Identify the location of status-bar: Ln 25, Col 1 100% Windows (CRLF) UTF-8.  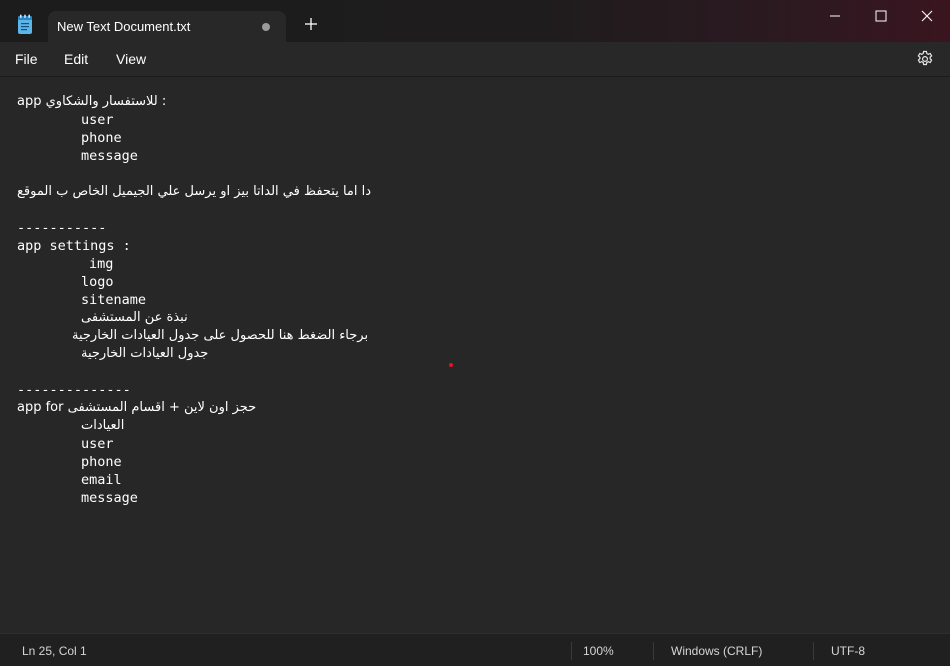
(475, 649).